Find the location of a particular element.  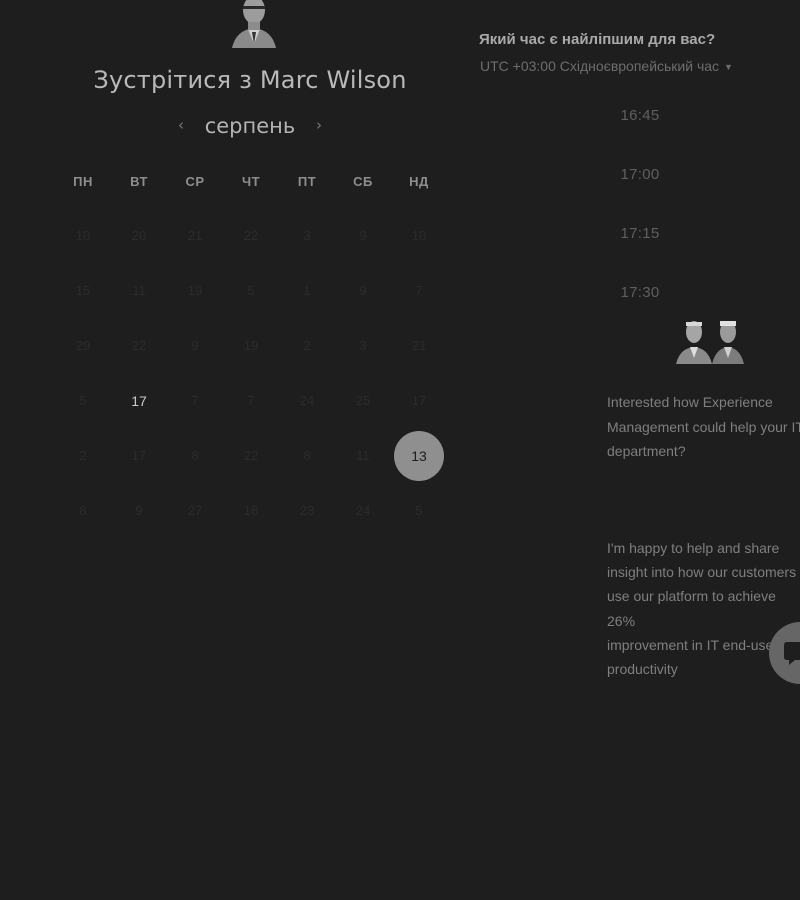

calendar-day-number: 10 is located at coordinates (83, 235).